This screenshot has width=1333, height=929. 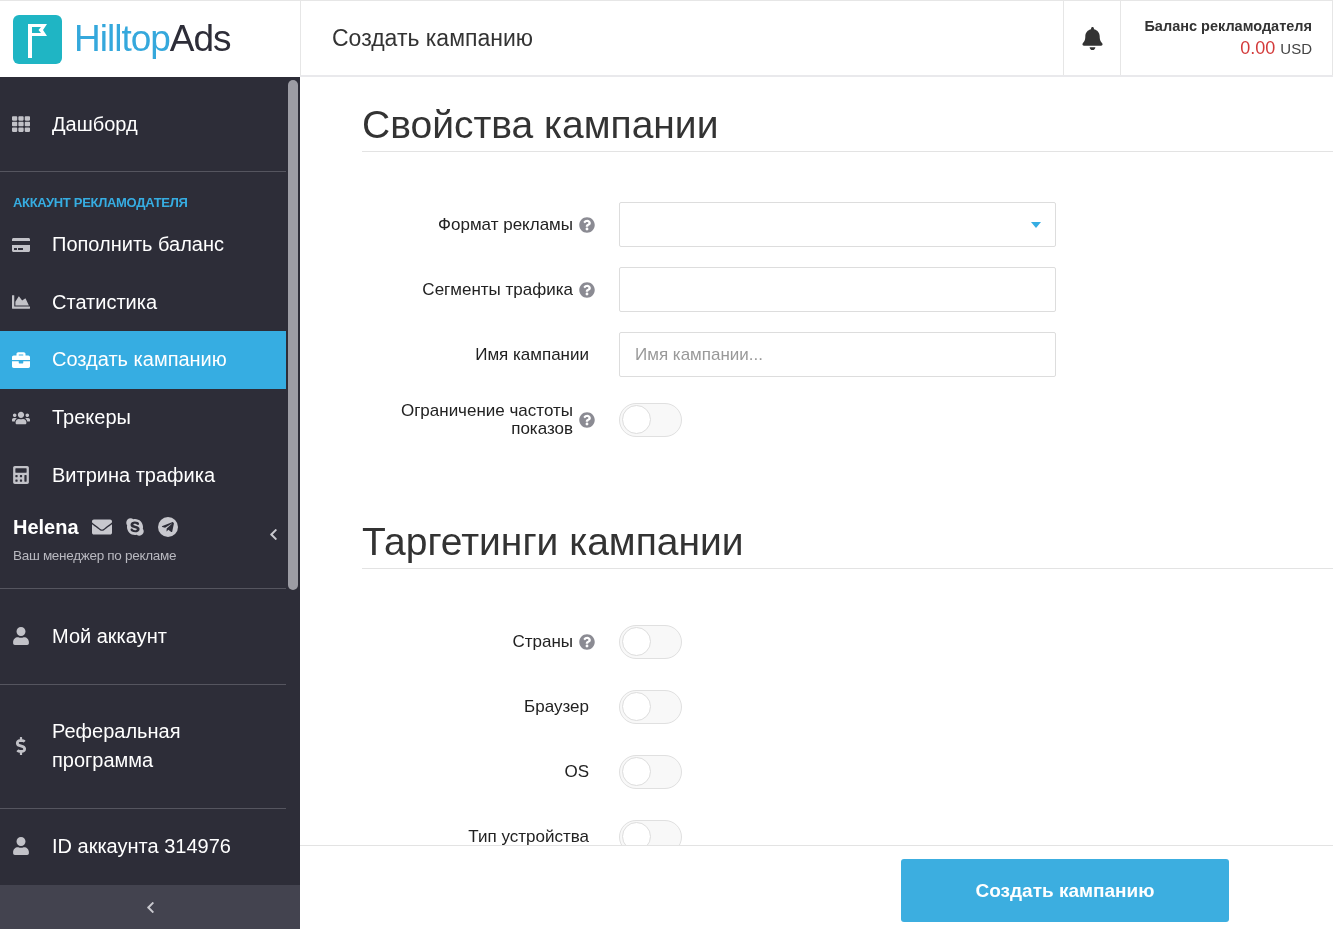 I want to click on input-field, so click(x=837, y=289).